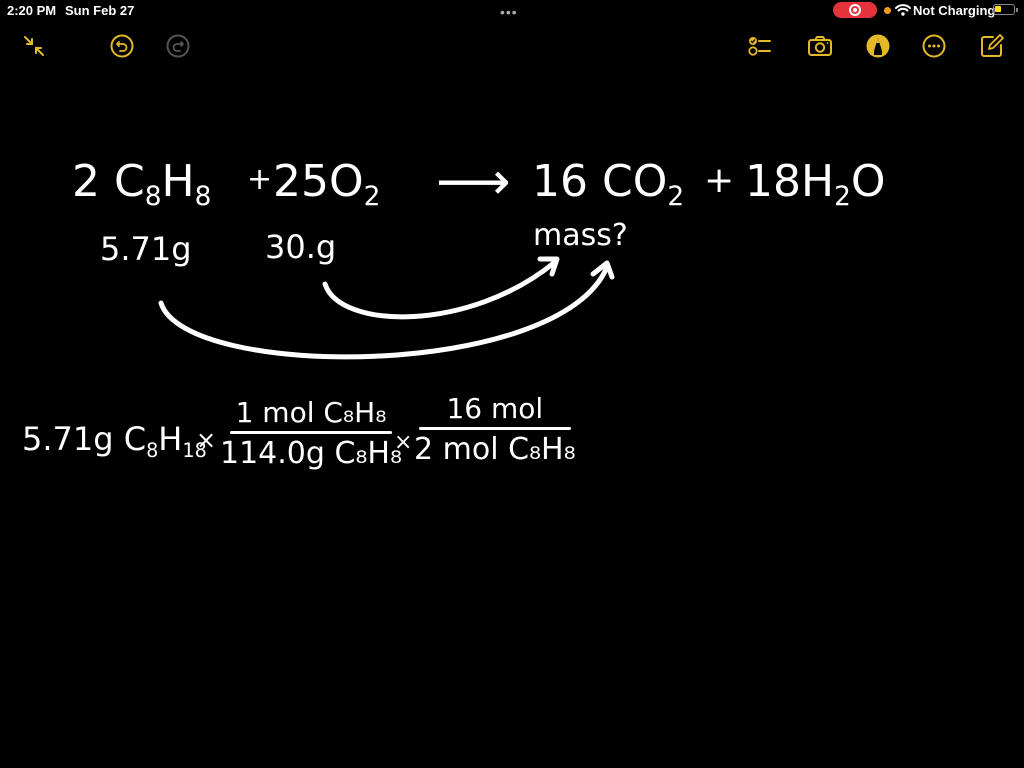  What do you see at coordinates (998, 9) in the screenshot?
I see `battery-level` at bounding box center [998, 9].